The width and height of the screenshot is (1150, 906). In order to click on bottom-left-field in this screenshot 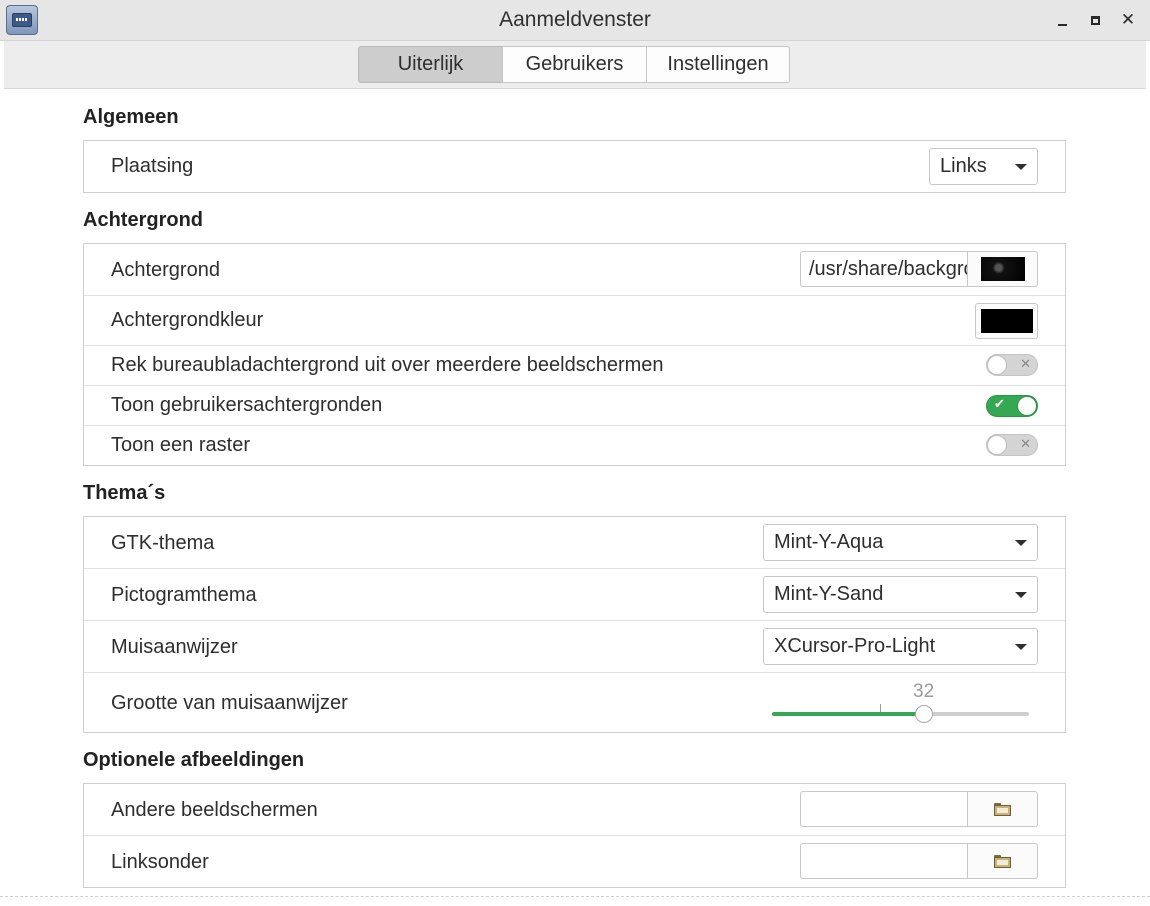, I will do `click(884, 861)`.